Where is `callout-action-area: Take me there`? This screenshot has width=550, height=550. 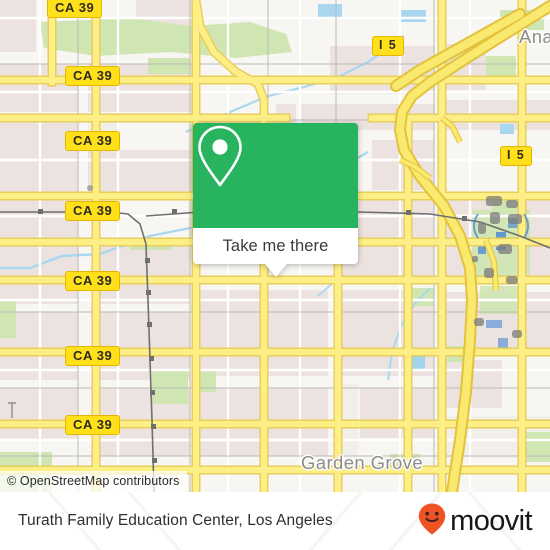
callout-action-area: Take me there is located at coordinates (275, 246).